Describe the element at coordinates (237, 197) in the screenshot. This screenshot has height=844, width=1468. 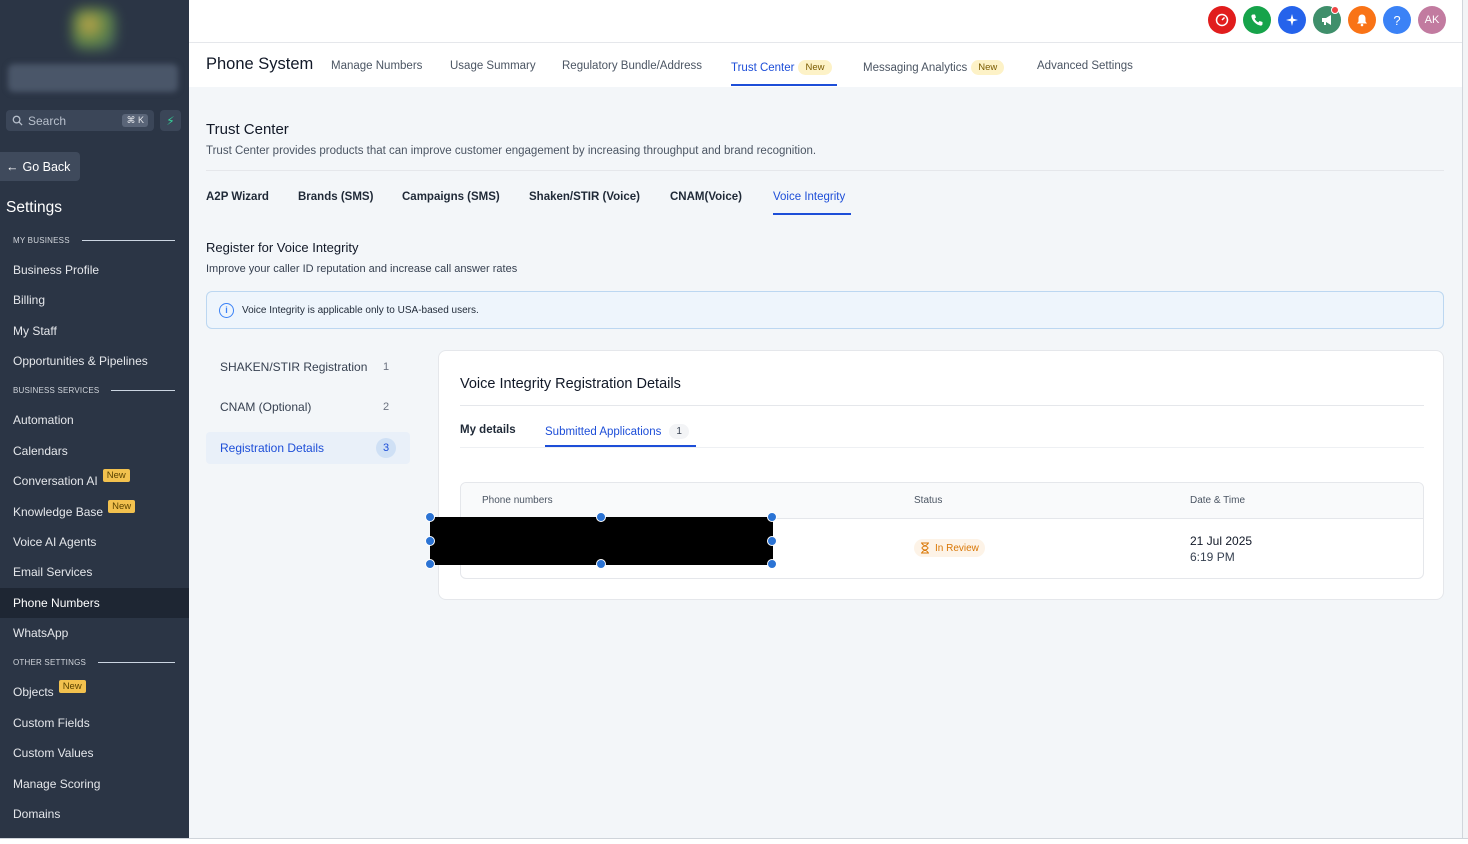
I see `tab-a2p-wizard: A2P Wizard` at that location.